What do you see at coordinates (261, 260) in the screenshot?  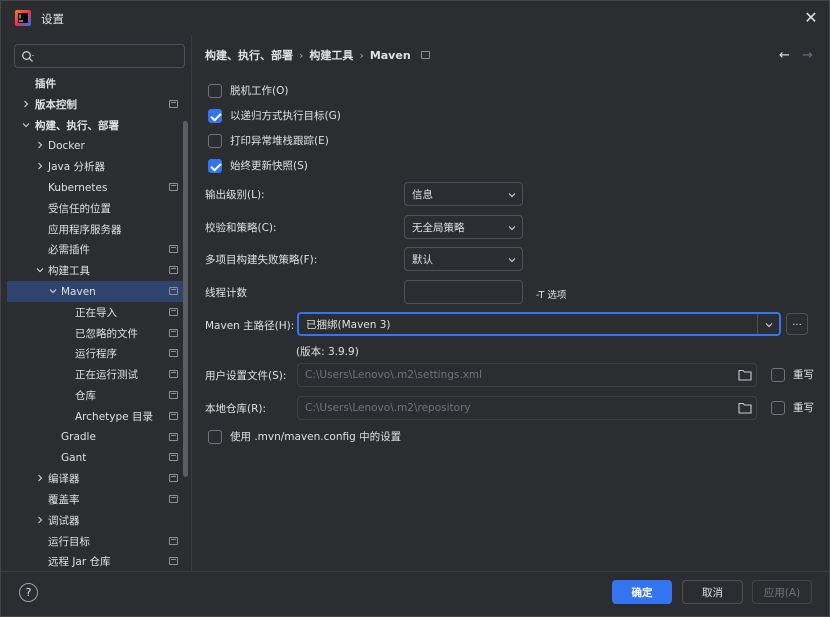 I see `failure-policy-label: 多项目构建失败策略(F):` at bounding box center [261, 260].